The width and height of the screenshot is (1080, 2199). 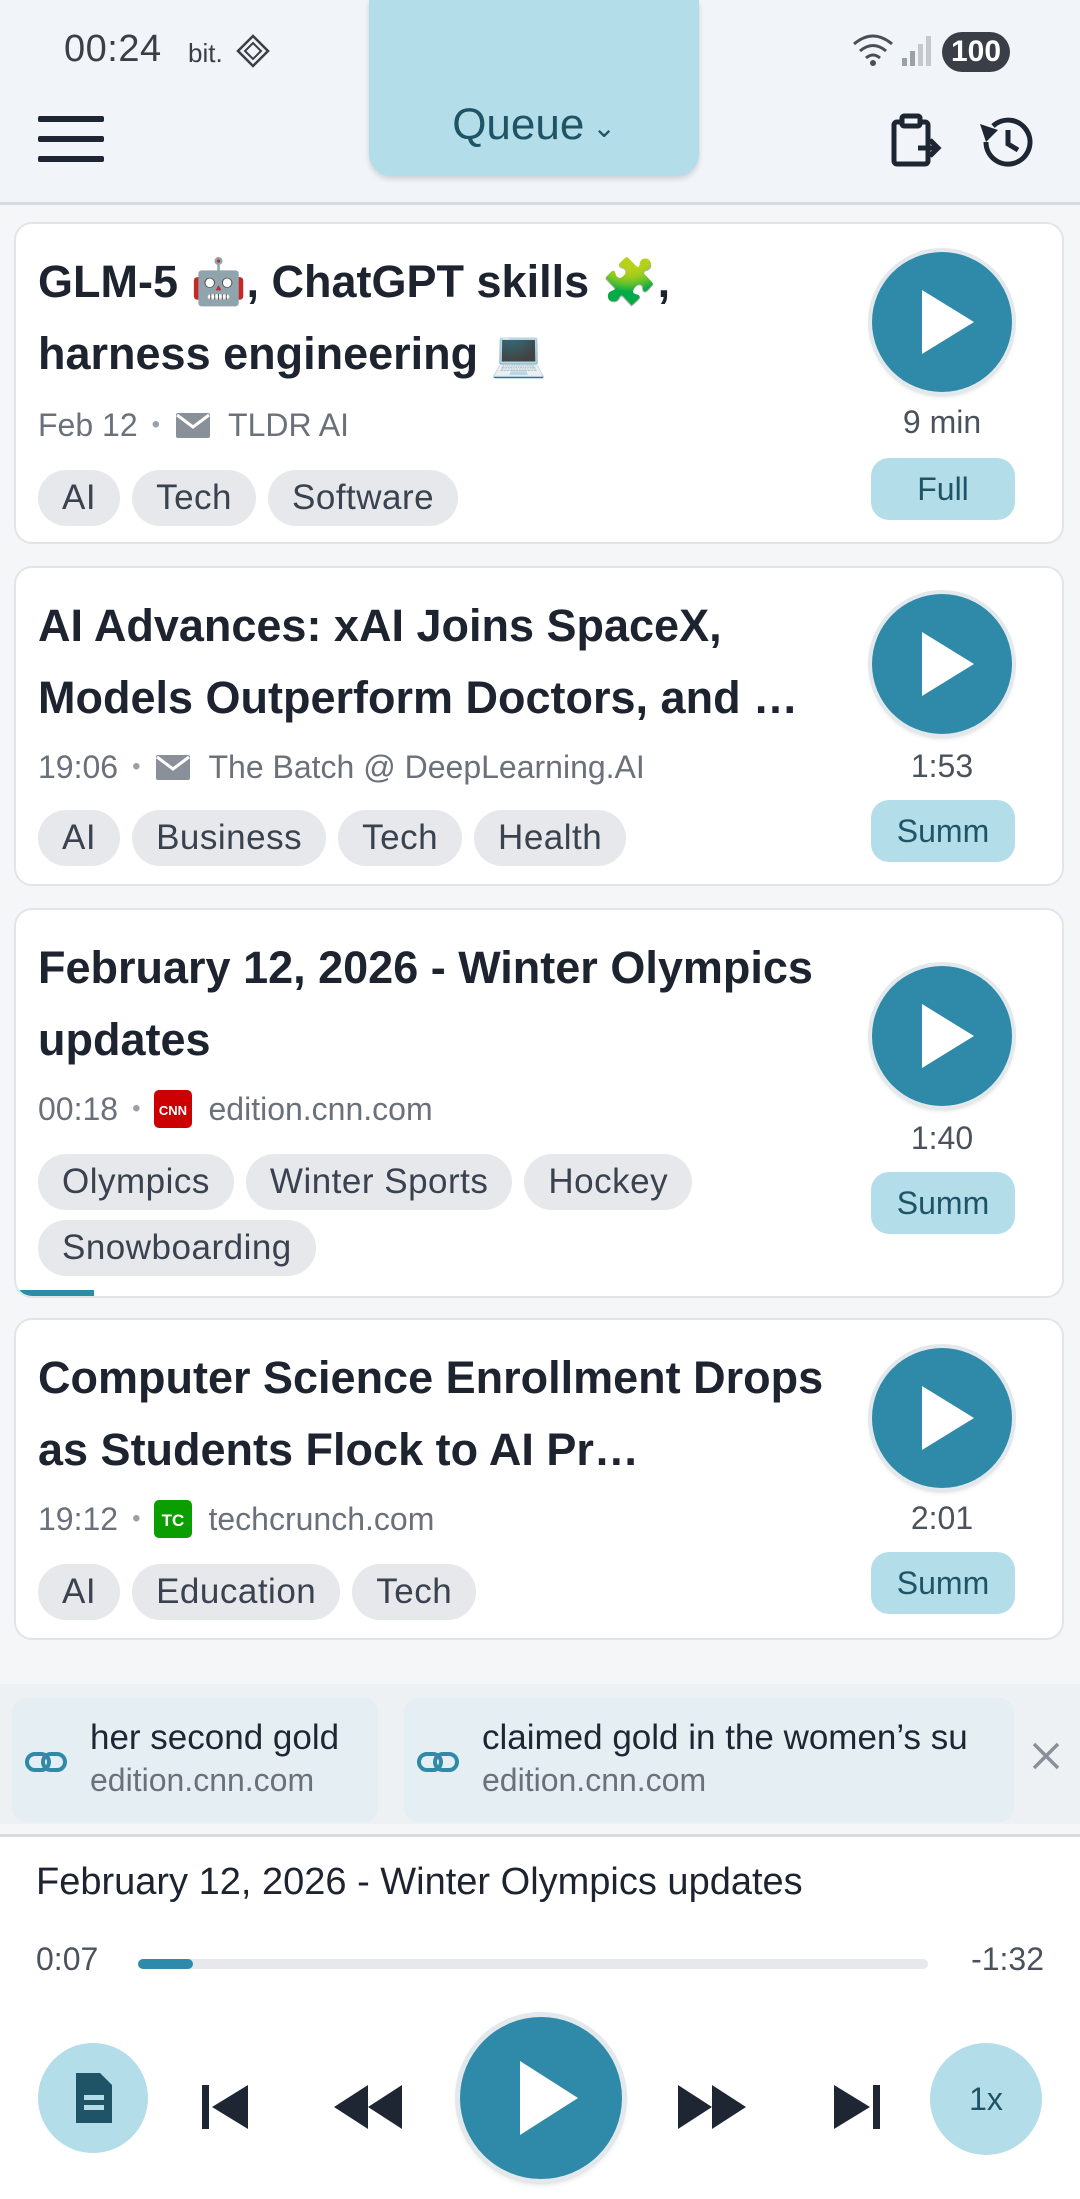 What do you see at coordinates (78, 1518) in the screenshot?
I see `card-date: 19:12` at bounding box center [78, 1518].